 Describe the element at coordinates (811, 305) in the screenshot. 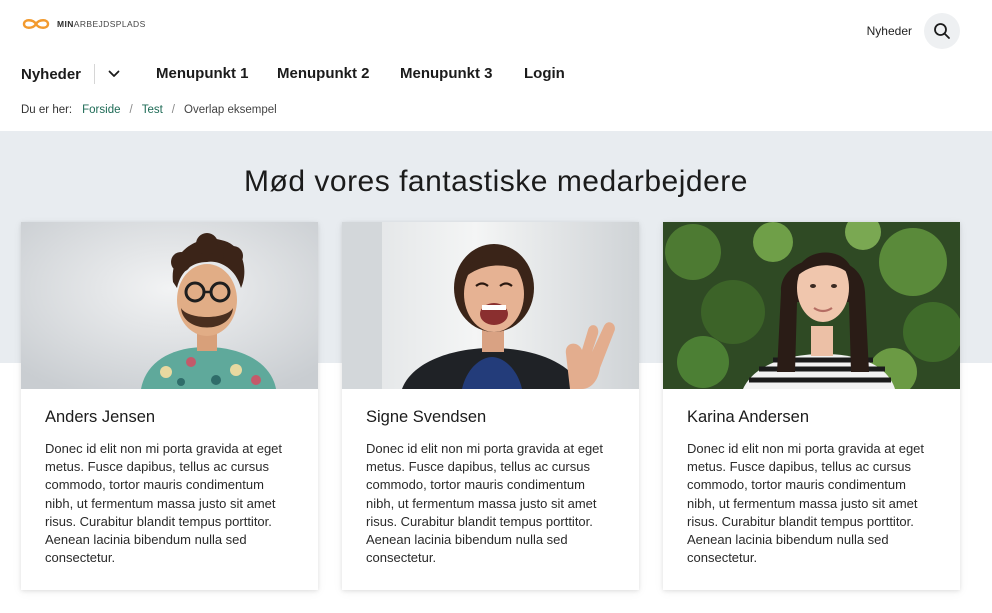

I see `employee-photo-karina` at that location.